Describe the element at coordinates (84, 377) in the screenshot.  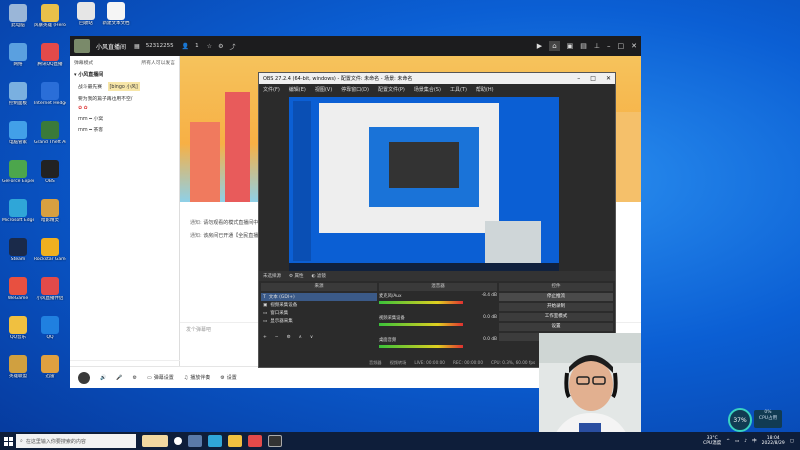
I see `user-avatar` at that location.